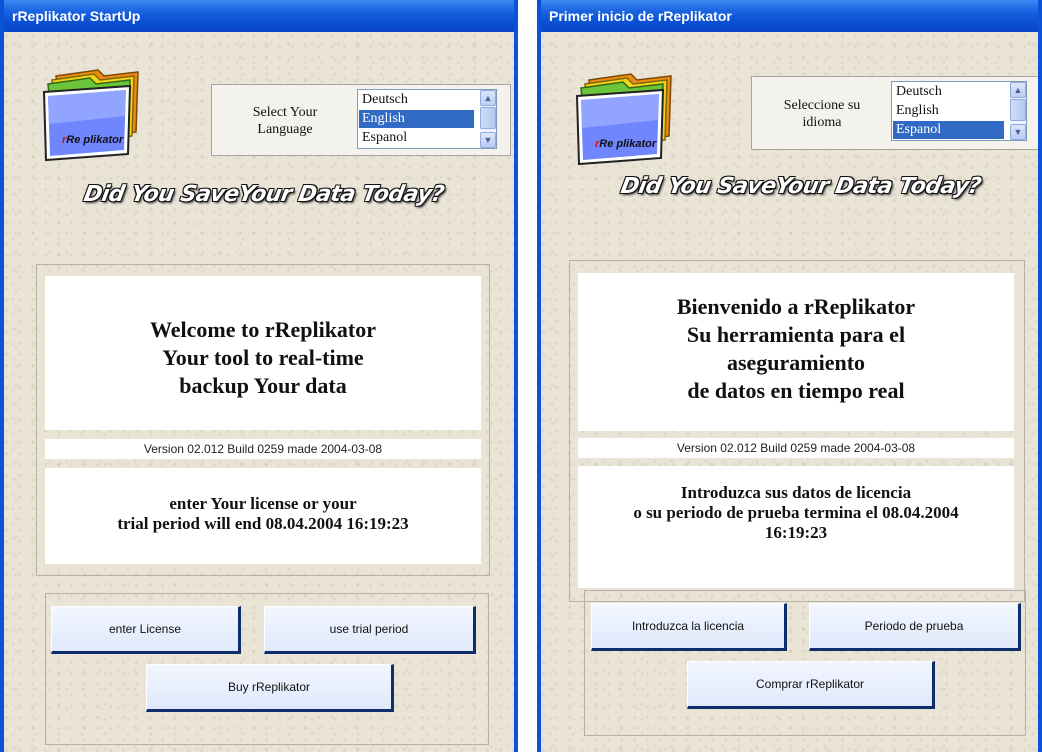  I want to click on use-trial-period-button: Periodo de prueba, so click(915, 627).